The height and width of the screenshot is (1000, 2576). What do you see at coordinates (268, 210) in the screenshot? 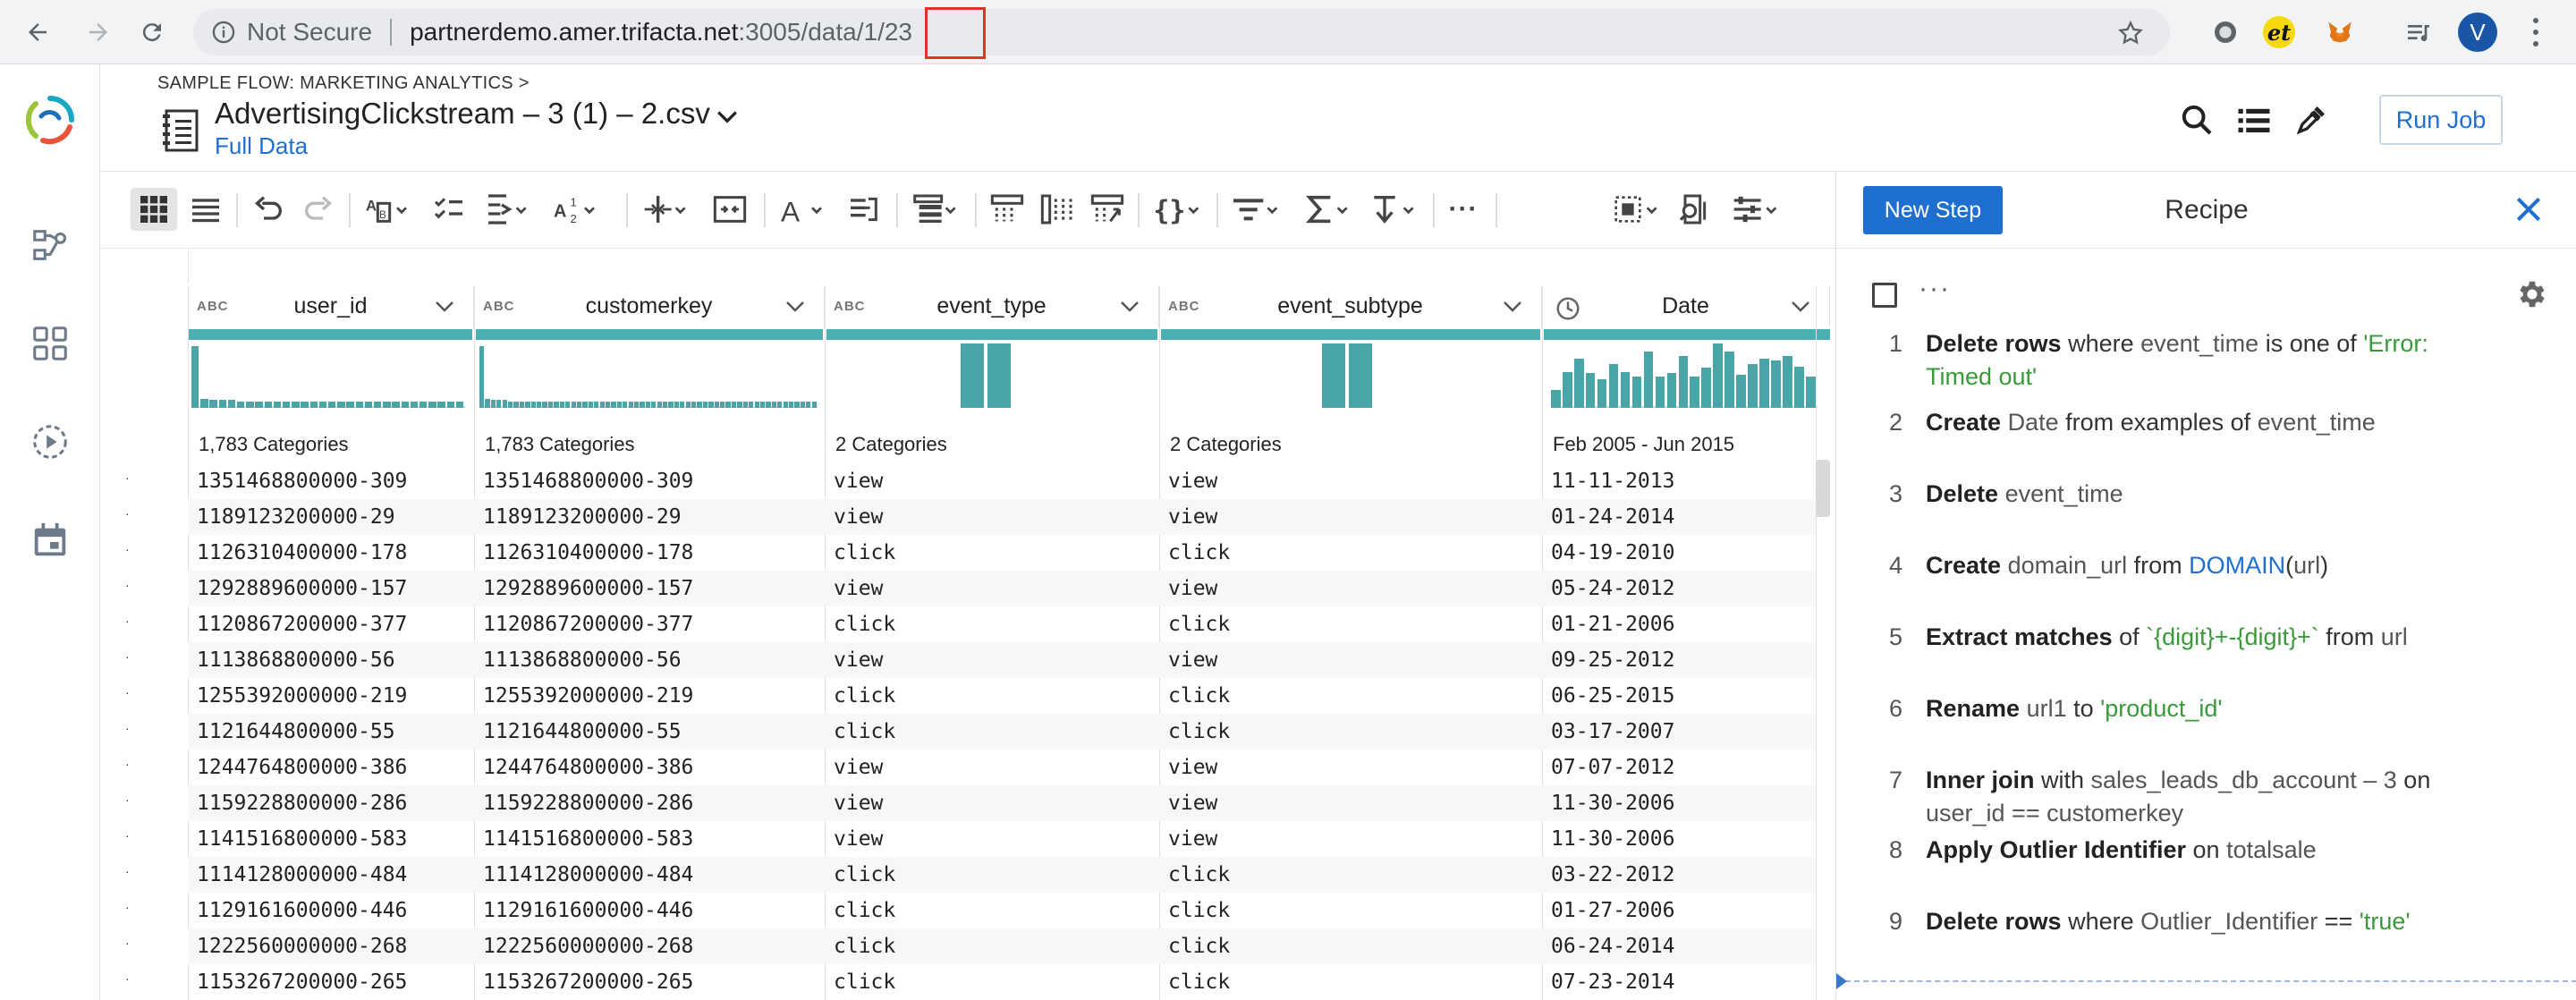
I see `undo-icon` at bounding box center [268, 210].